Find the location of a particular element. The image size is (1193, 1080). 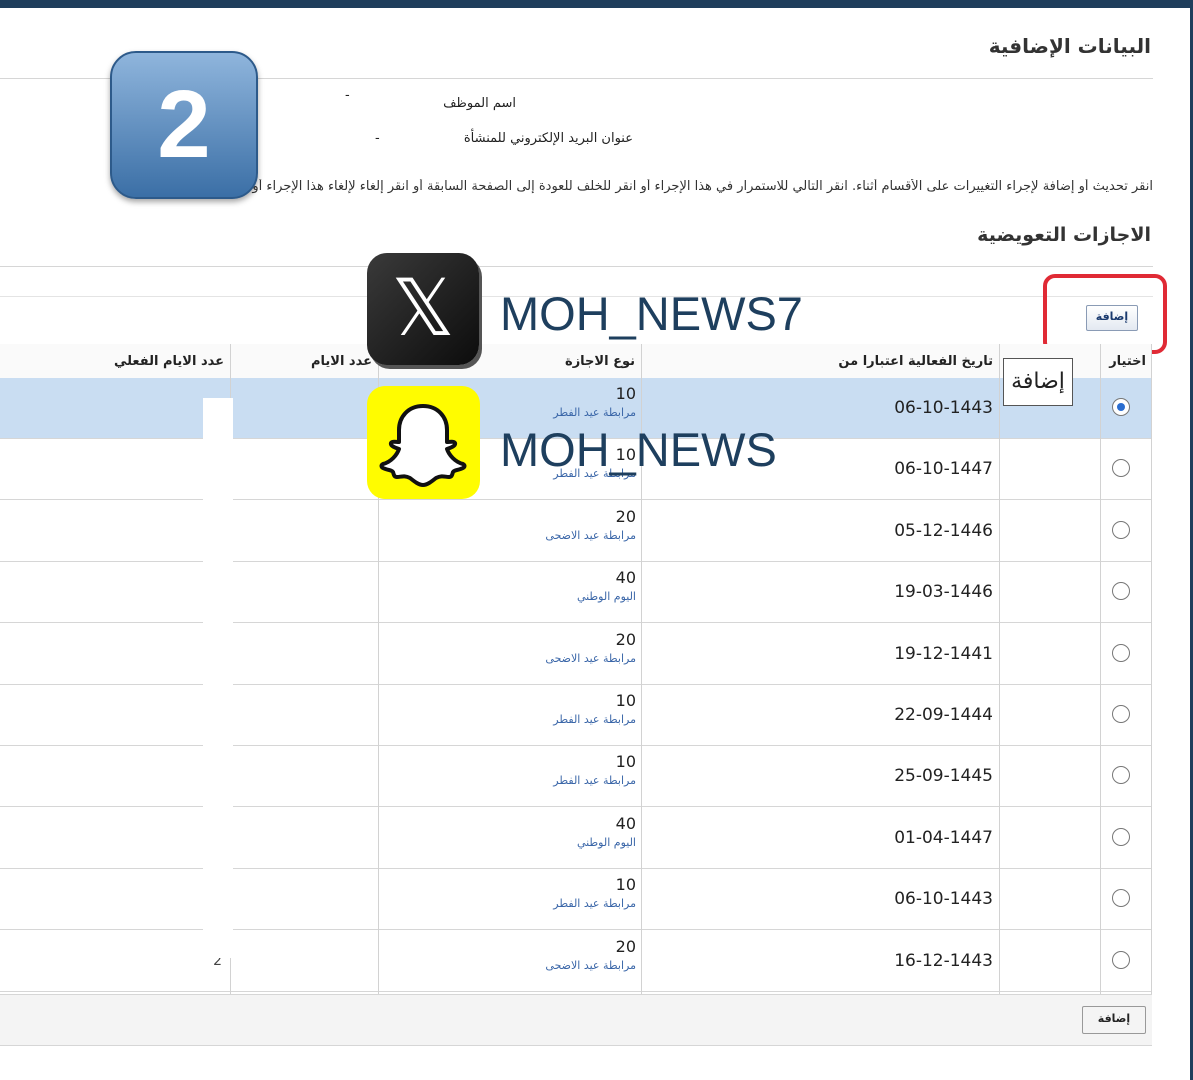

tooltip: إضافة is located at coordinates (1038, 382).